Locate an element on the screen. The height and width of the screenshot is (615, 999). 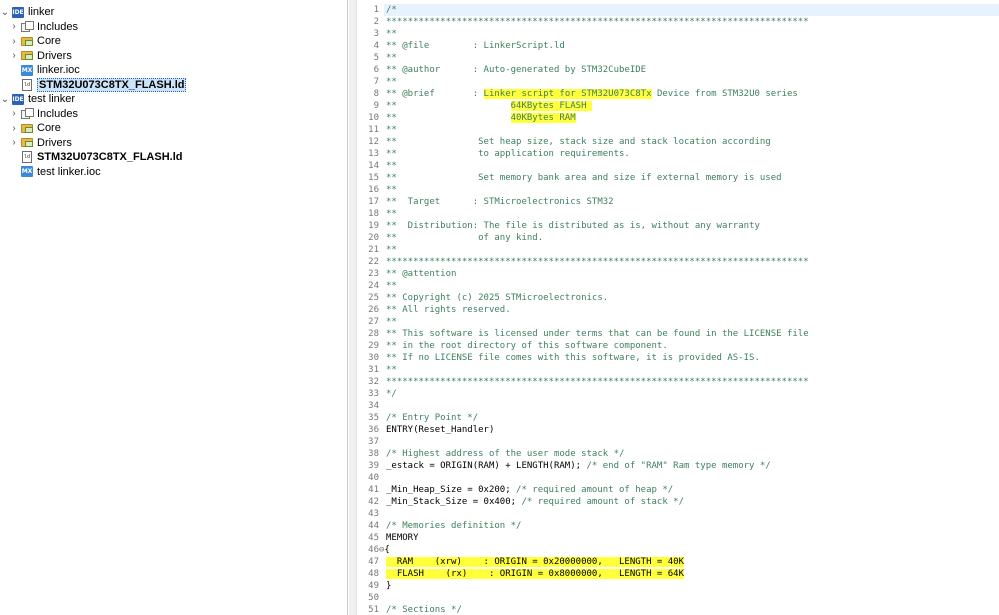
code-line: 7 ** is located at coordinates (678, 82).